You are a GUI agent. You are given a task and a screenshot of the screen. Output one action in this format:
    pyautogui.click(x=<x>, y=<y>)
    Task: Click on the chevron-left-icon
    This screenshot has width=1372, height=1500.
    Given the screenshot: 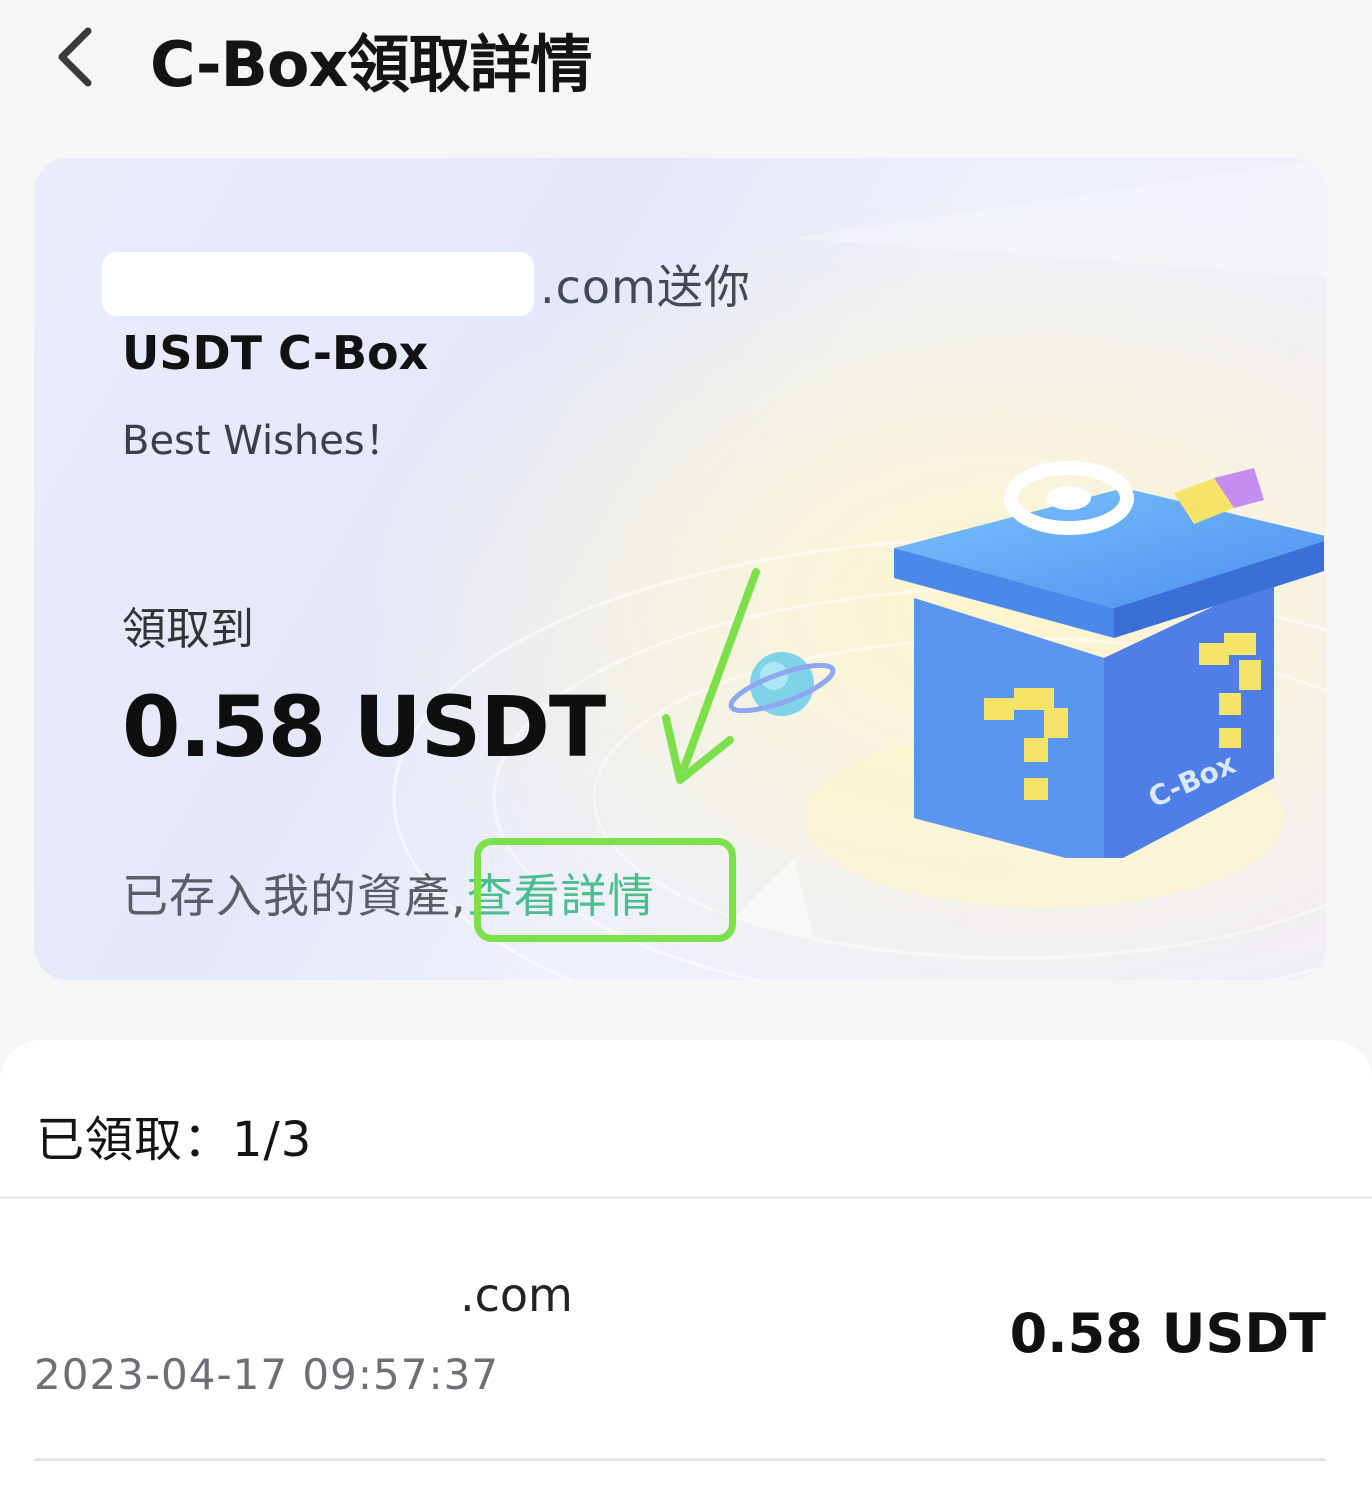 What is the action you would take?
    pyautogui.click(x=75, y=57)
    